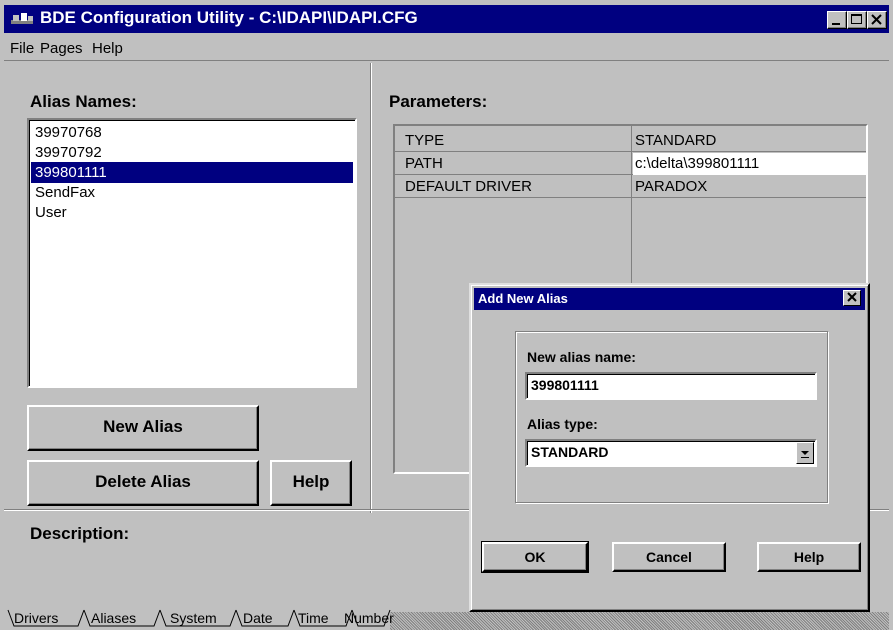 This screenshot has width=893, height=630. I want to click on minimize-button, so click(837, 20).